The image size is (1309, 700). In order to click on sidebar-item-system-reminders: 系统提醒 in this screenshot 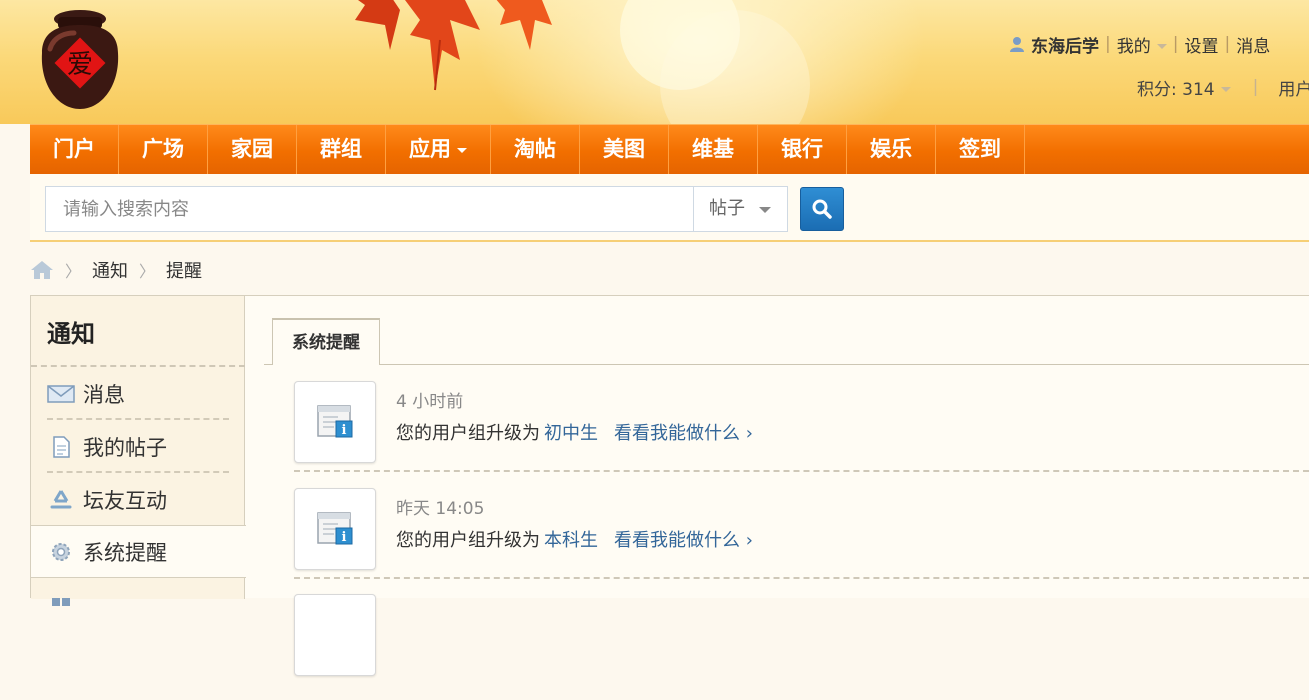, I will do `click(138, 551)`.